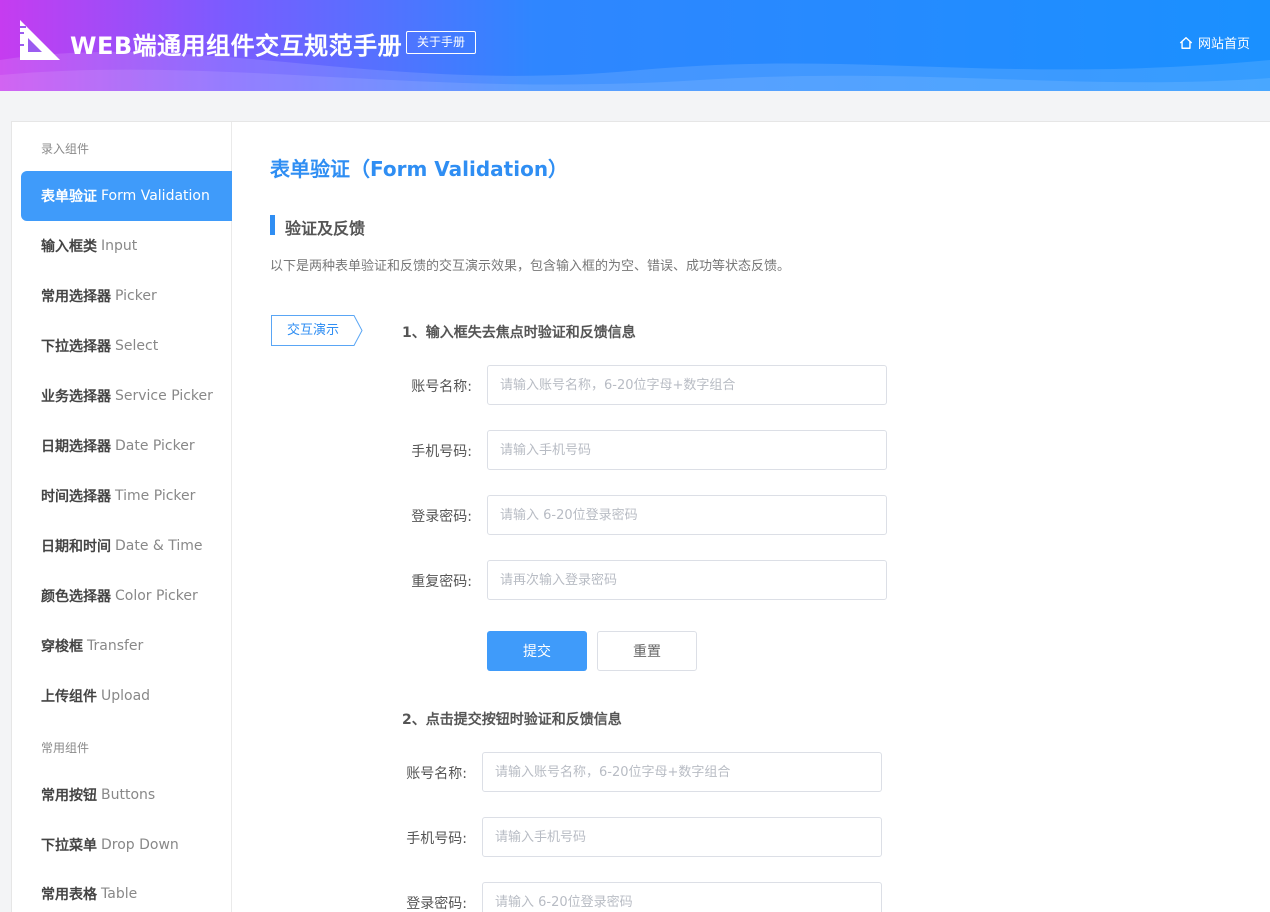 The height and width of the screenshot is (912, 1270). Describe the element at coordinates (76, 297) in the screenshot. I see `sidebar-item-label: 常用选择器` at that location.